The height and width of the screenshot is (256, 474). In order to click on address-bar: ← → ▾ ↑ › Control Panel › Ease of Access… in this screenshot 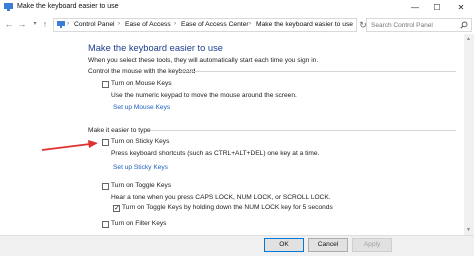, I will do `click(237, 24)`.